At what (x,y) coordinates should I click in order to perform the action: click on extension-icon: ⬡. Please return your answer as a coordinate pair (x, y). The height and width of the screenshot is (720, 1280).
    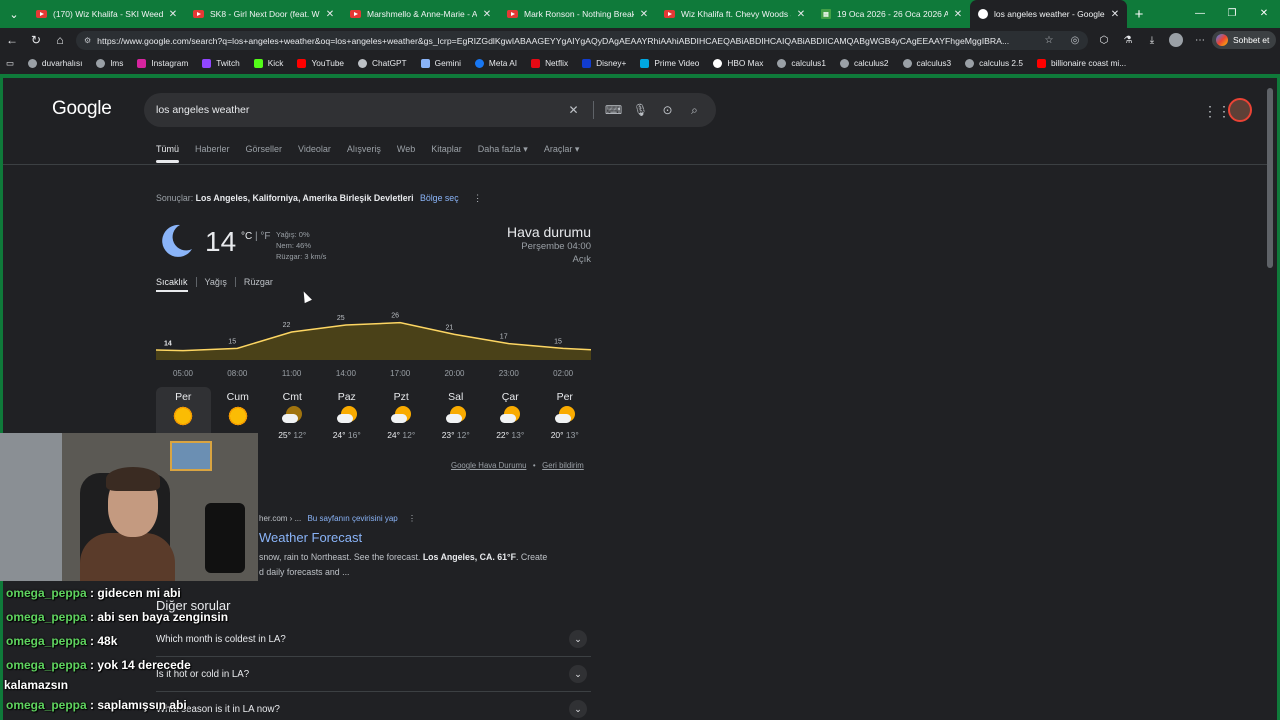
    Looking at the image, I should click on (1104, 40).